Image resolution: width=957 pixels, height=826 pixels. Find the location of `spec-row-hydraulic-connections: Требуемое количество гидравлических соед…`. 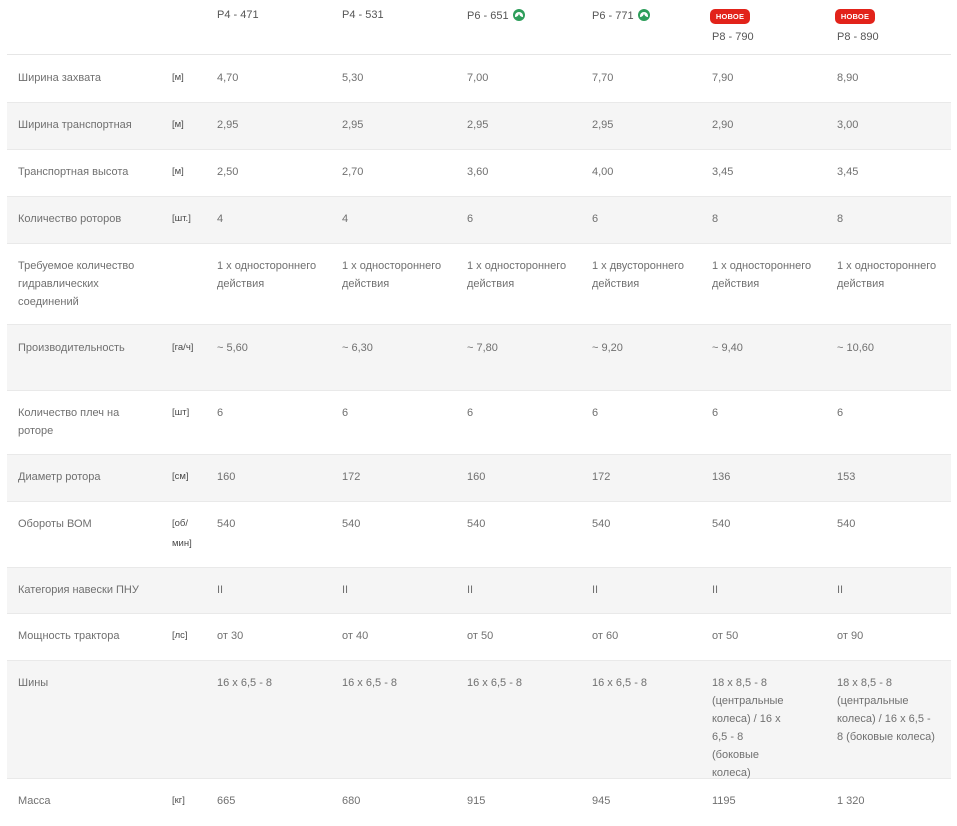

spec-row-hydraulic-connections: Требуемое количество гидравлических соед… is located at coordinates (479, 284).